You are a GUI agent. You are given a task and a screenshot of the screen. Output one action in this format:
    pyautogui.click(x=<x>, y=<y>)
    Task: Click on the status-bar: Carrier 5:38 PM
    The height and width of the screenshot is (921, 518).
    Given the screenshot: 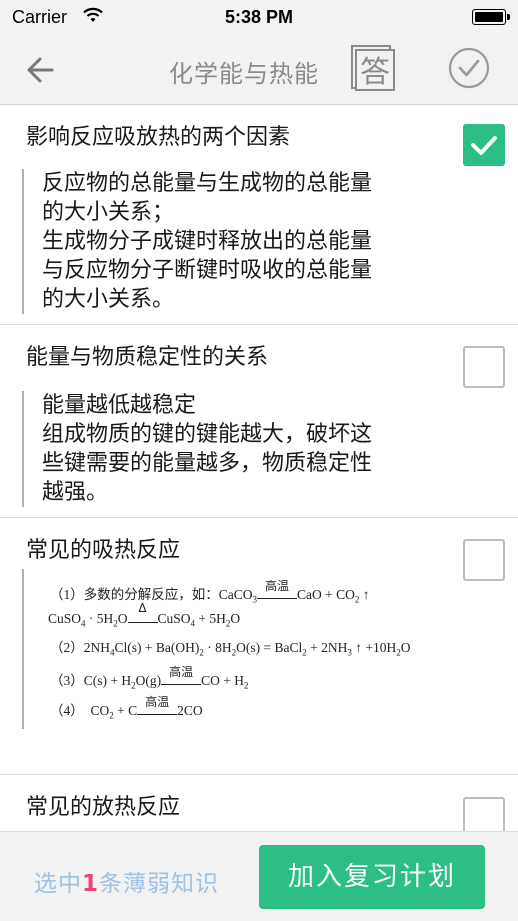 What is the action you would take?
    pyautogui.click(x=259, y=17)
    